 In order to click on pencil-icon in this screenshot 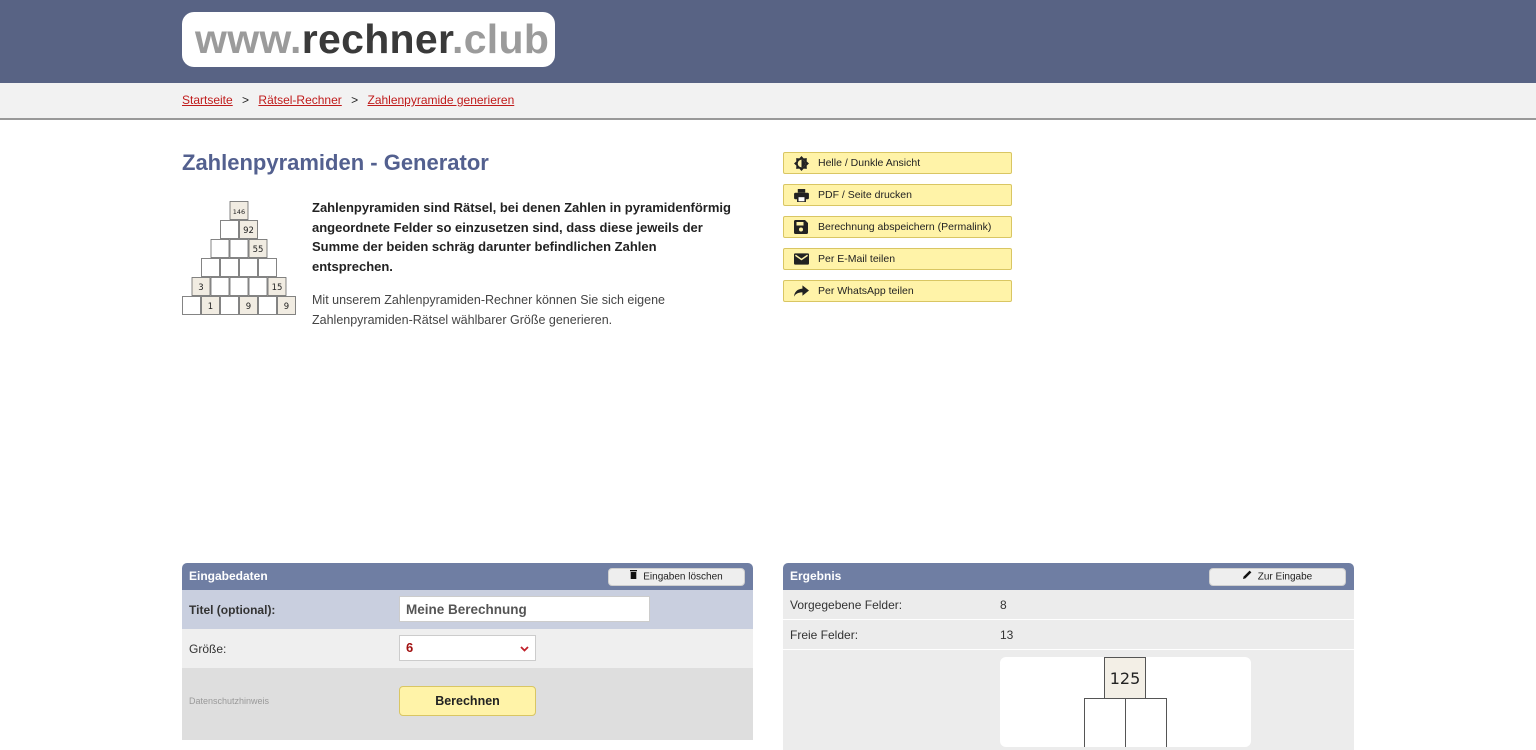, I will do `click(1247, 577)`.